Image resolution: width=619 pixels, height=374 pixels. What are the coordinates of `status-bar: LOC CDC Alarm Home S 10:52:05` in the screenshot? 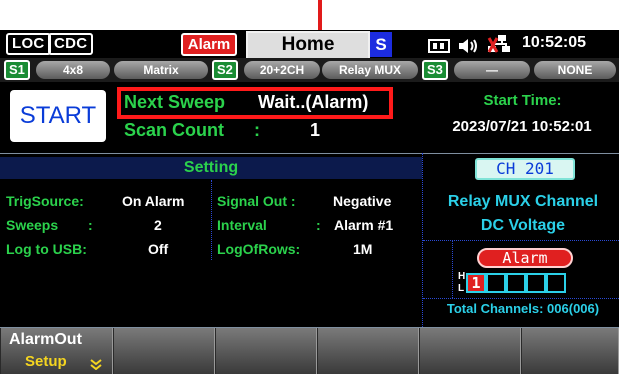 It's located at (309, 44).